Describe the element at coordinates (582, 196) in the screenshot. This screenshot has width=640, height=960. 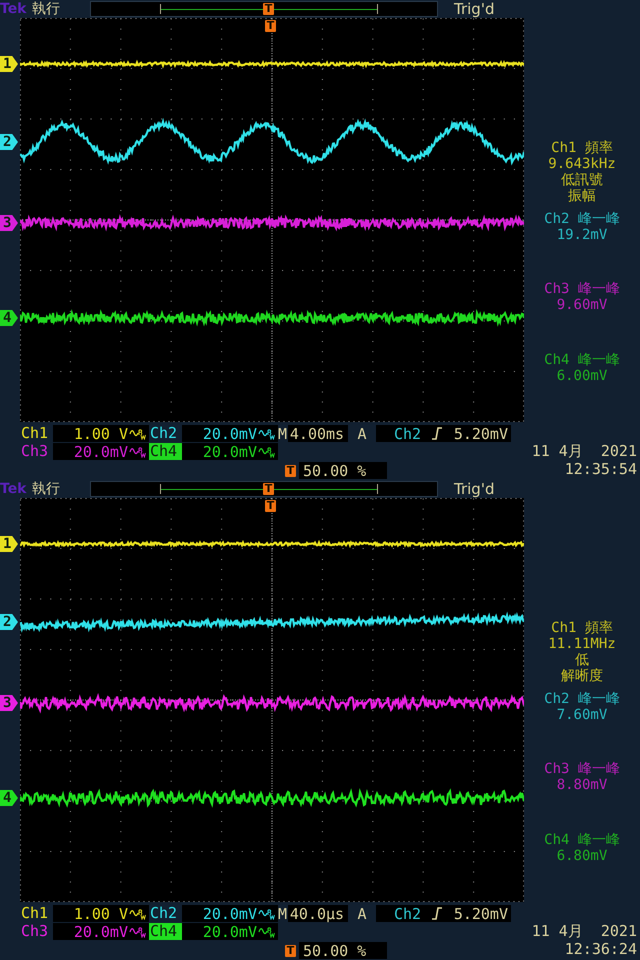
I see `measurement-text: 振幅` at that location.